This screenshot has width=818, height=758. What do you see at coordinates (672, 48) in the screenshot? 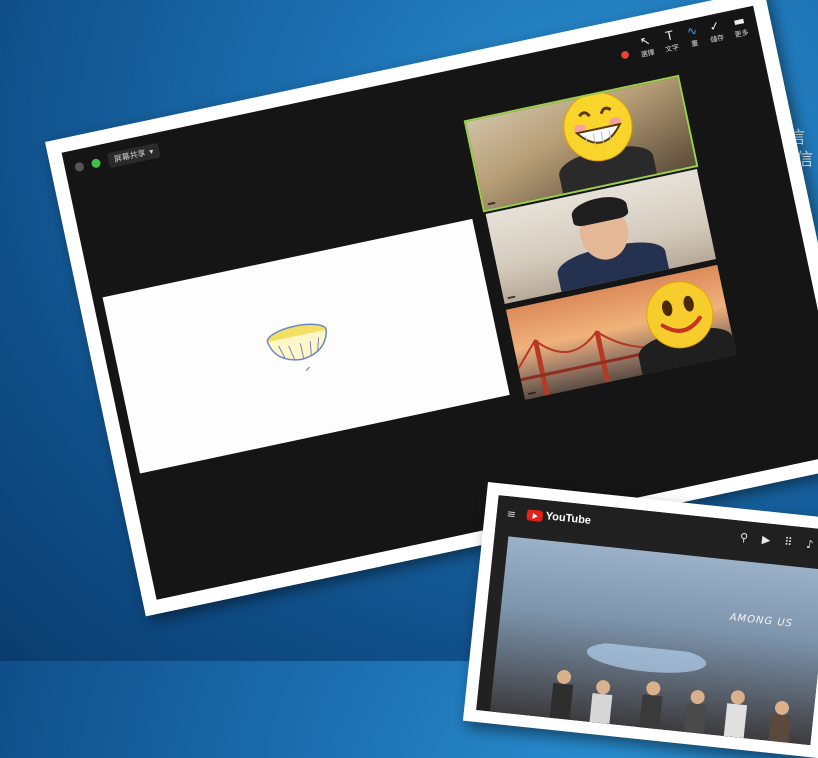
I see `tool-label: 文字` at bounding box center [672, 48].